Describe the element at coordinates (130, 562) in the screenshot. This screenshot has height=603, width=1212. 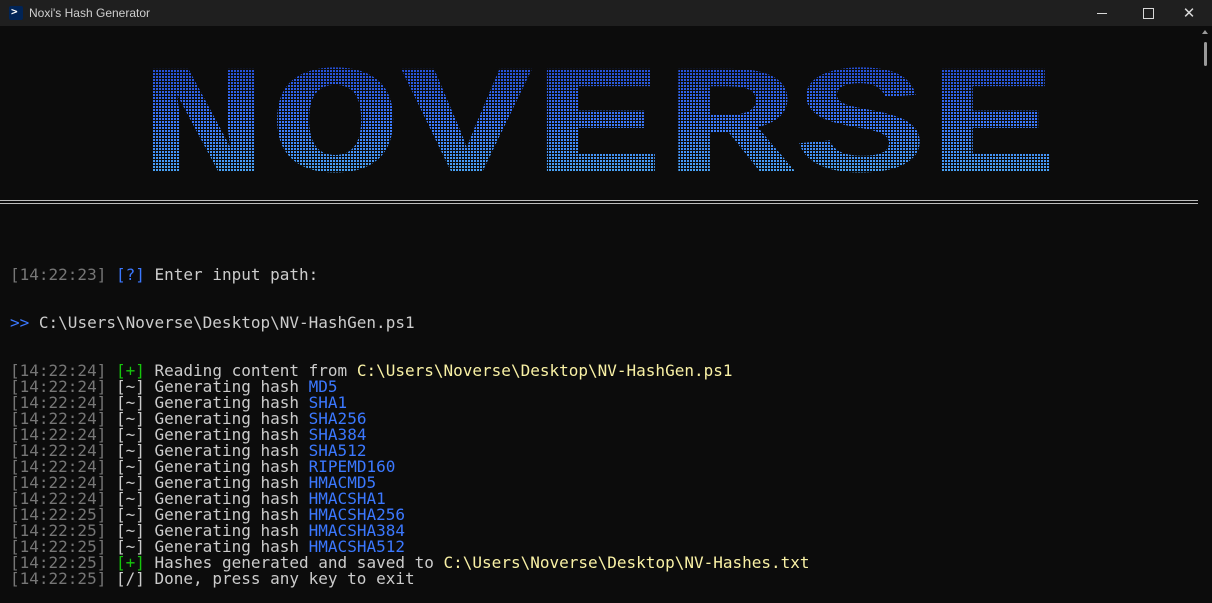
I see `status-marker: [+]` at that location.